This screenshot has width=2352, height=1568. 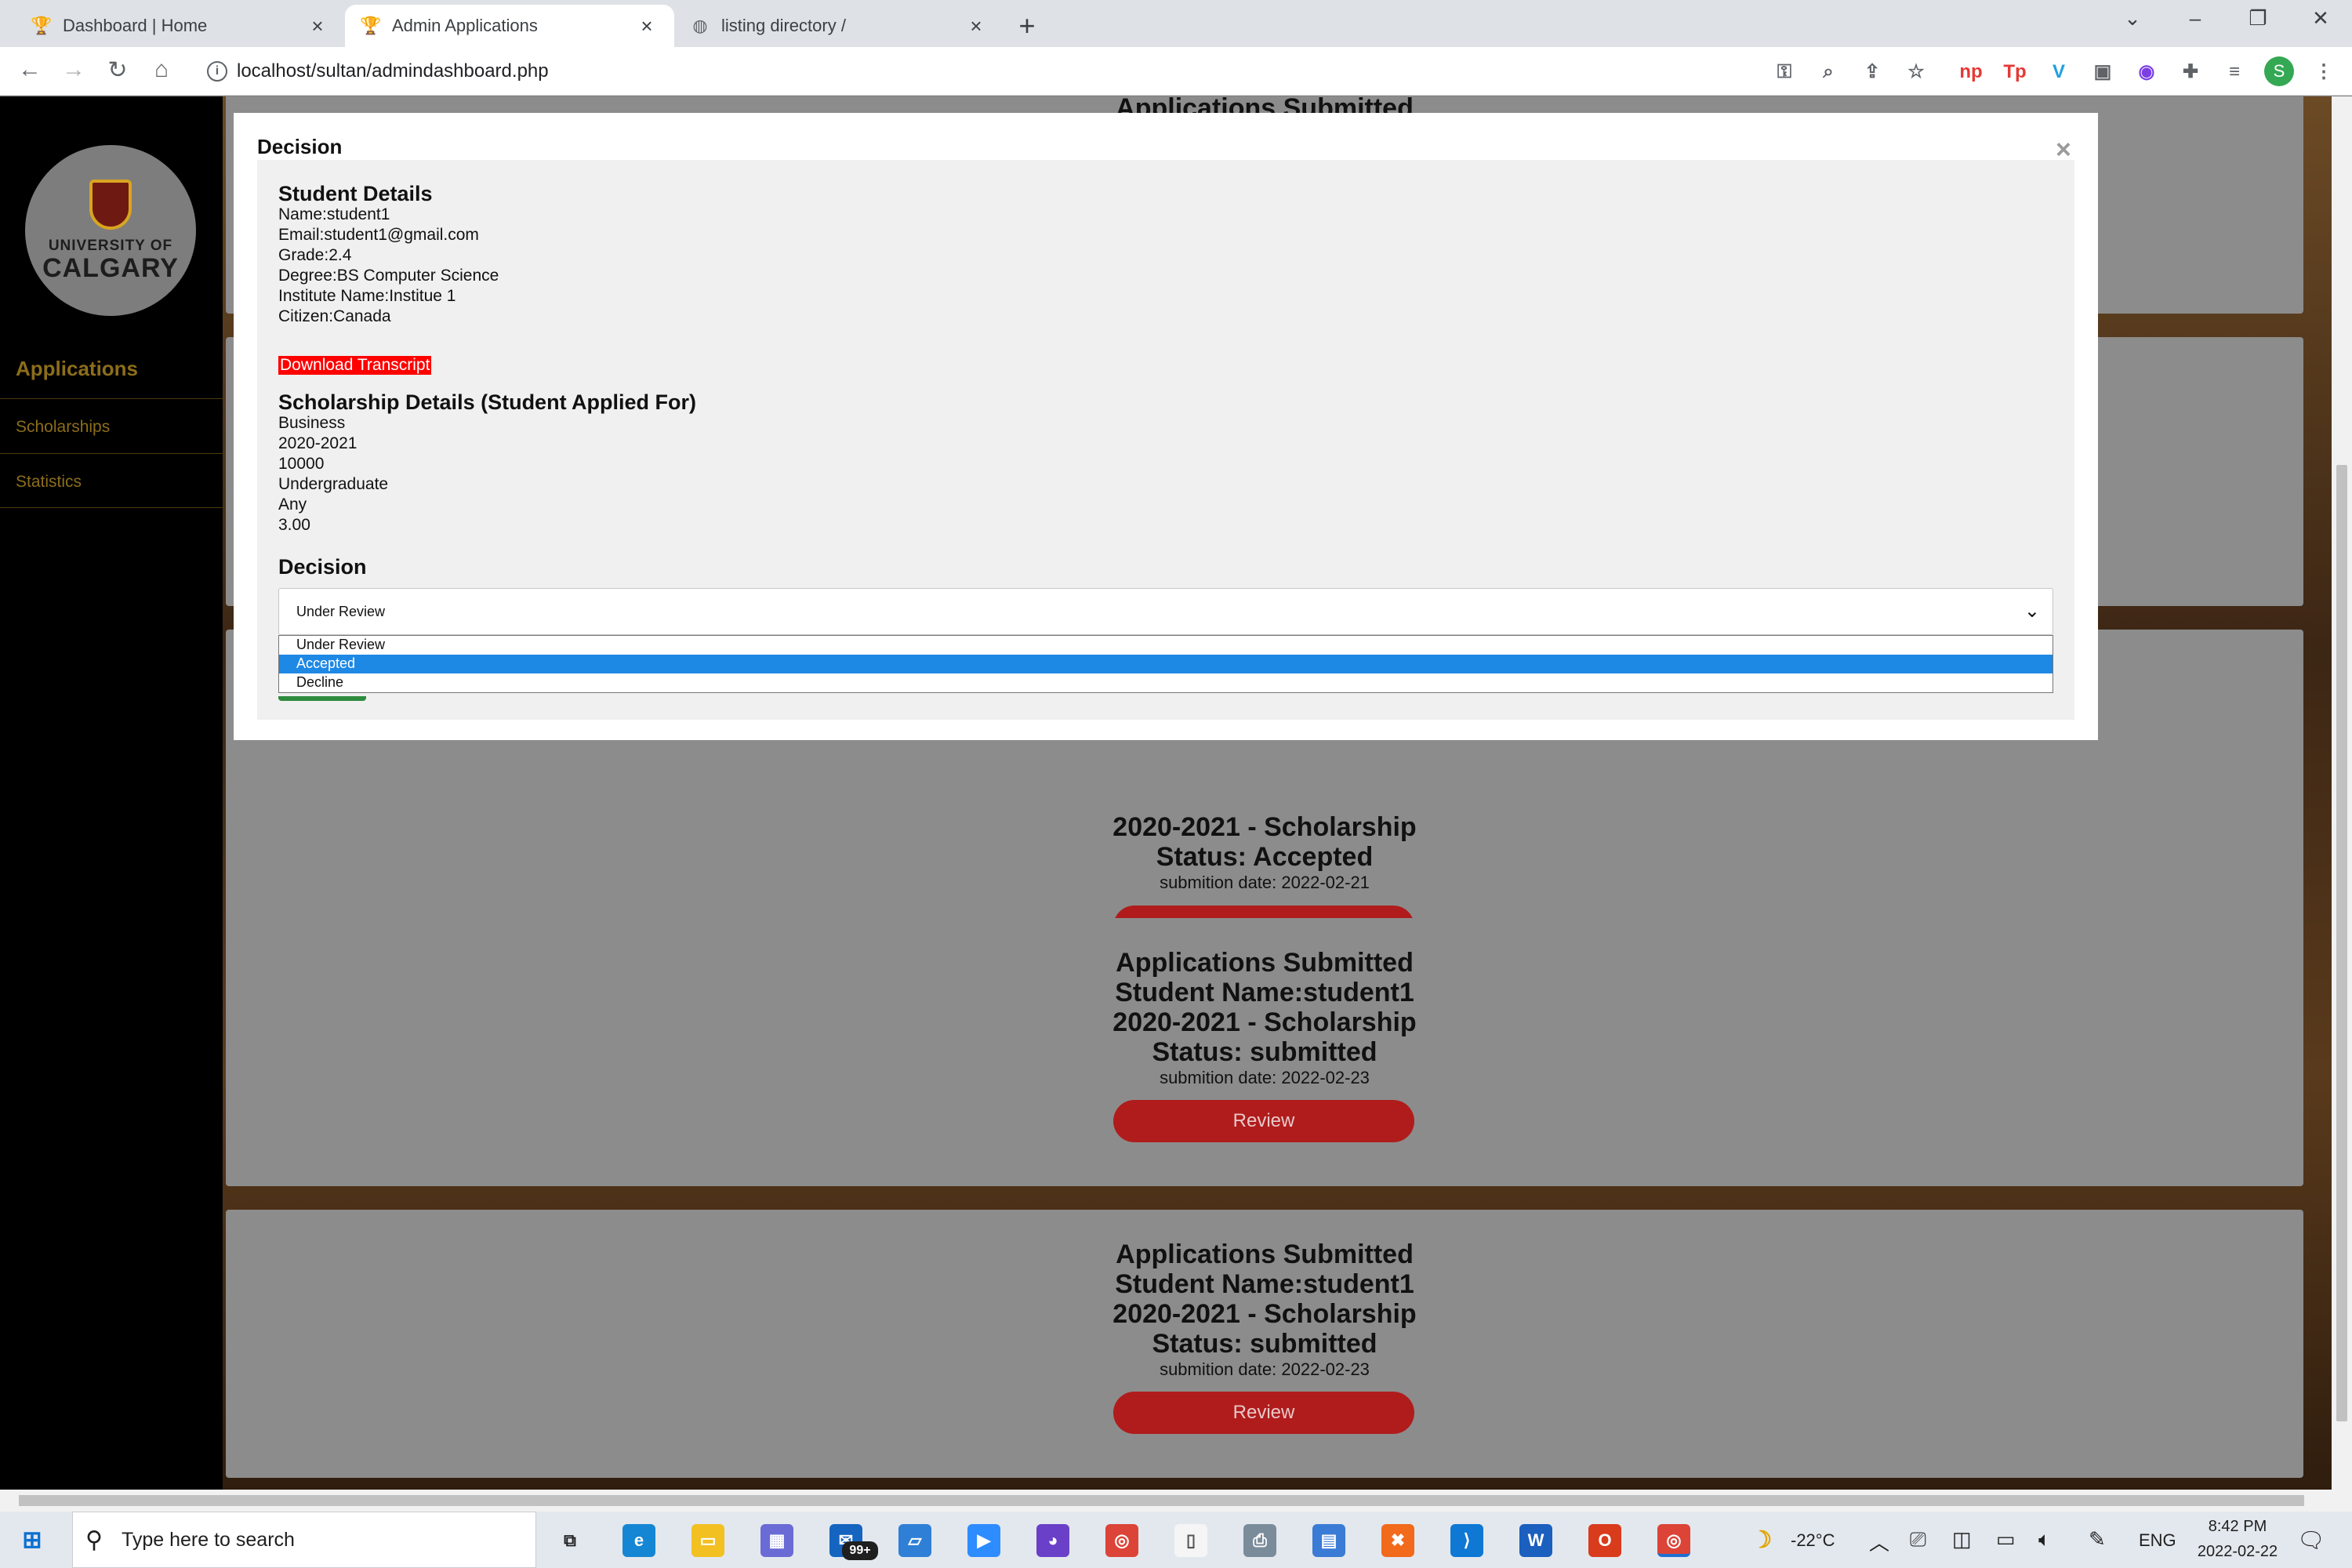 I want to click on menu-kebab-icon: ⋮, so click(x=2324, y=72).